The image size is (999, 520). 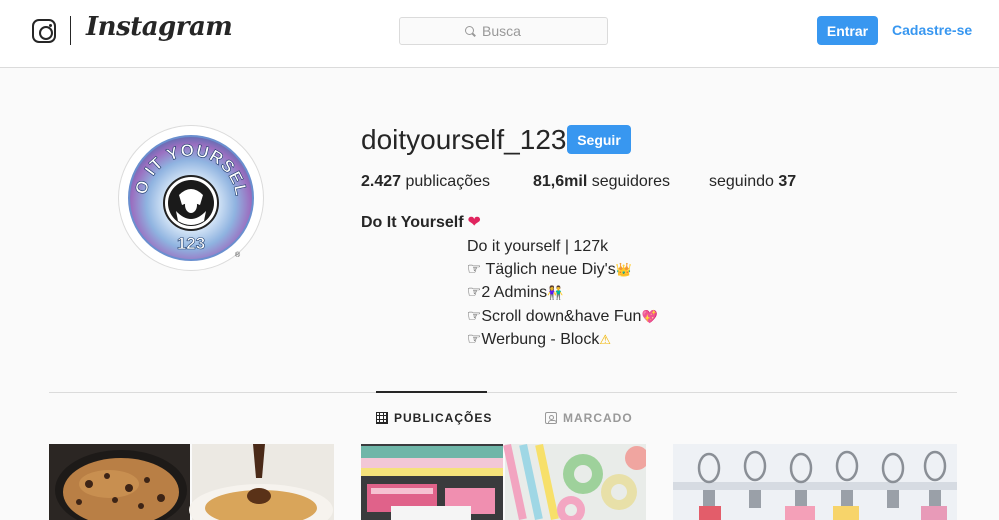 I want to click on post-thumbnail-washi-tape, so click(x=503, y=482).